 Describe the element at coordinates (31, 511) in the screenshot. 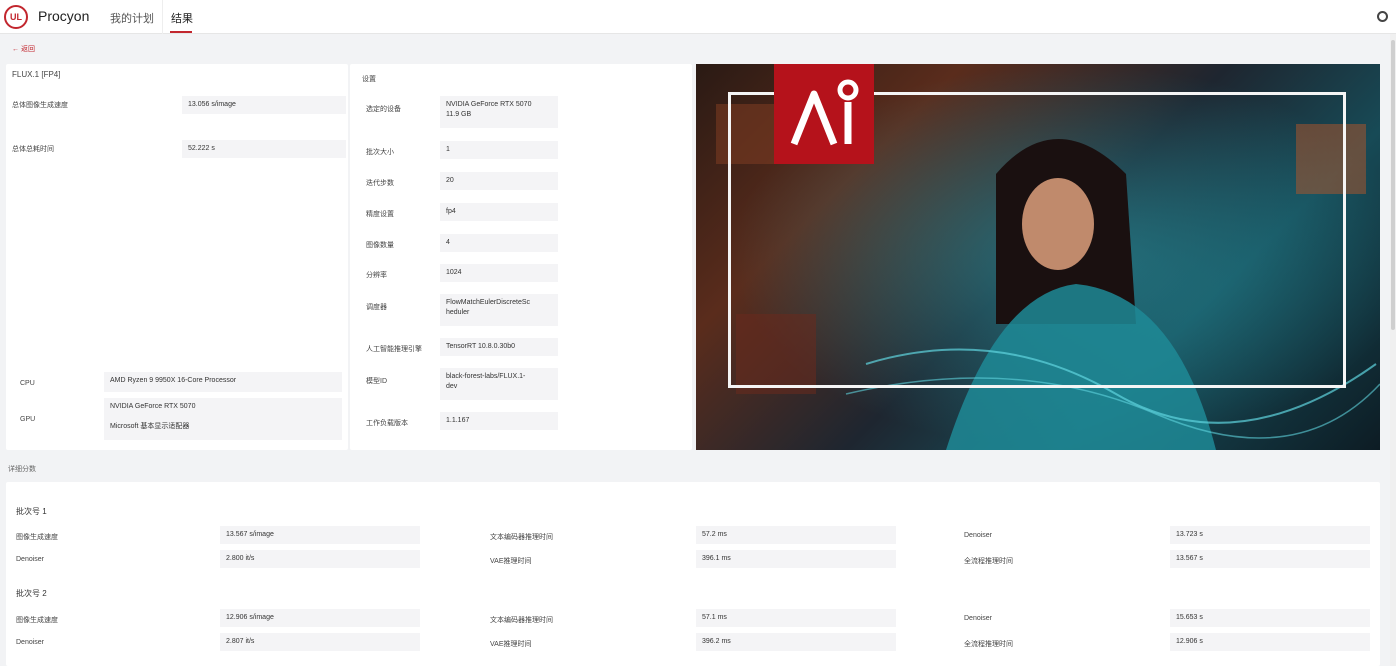

I see `batch-title: 批次号 1` at that location.